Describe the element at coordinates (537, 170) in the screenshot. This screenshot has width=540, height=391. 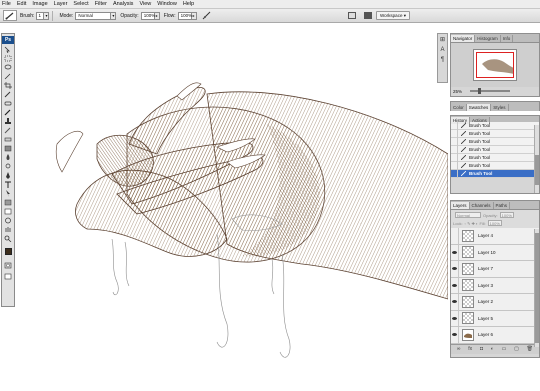
I see `history-scroll-thumb` at that location.